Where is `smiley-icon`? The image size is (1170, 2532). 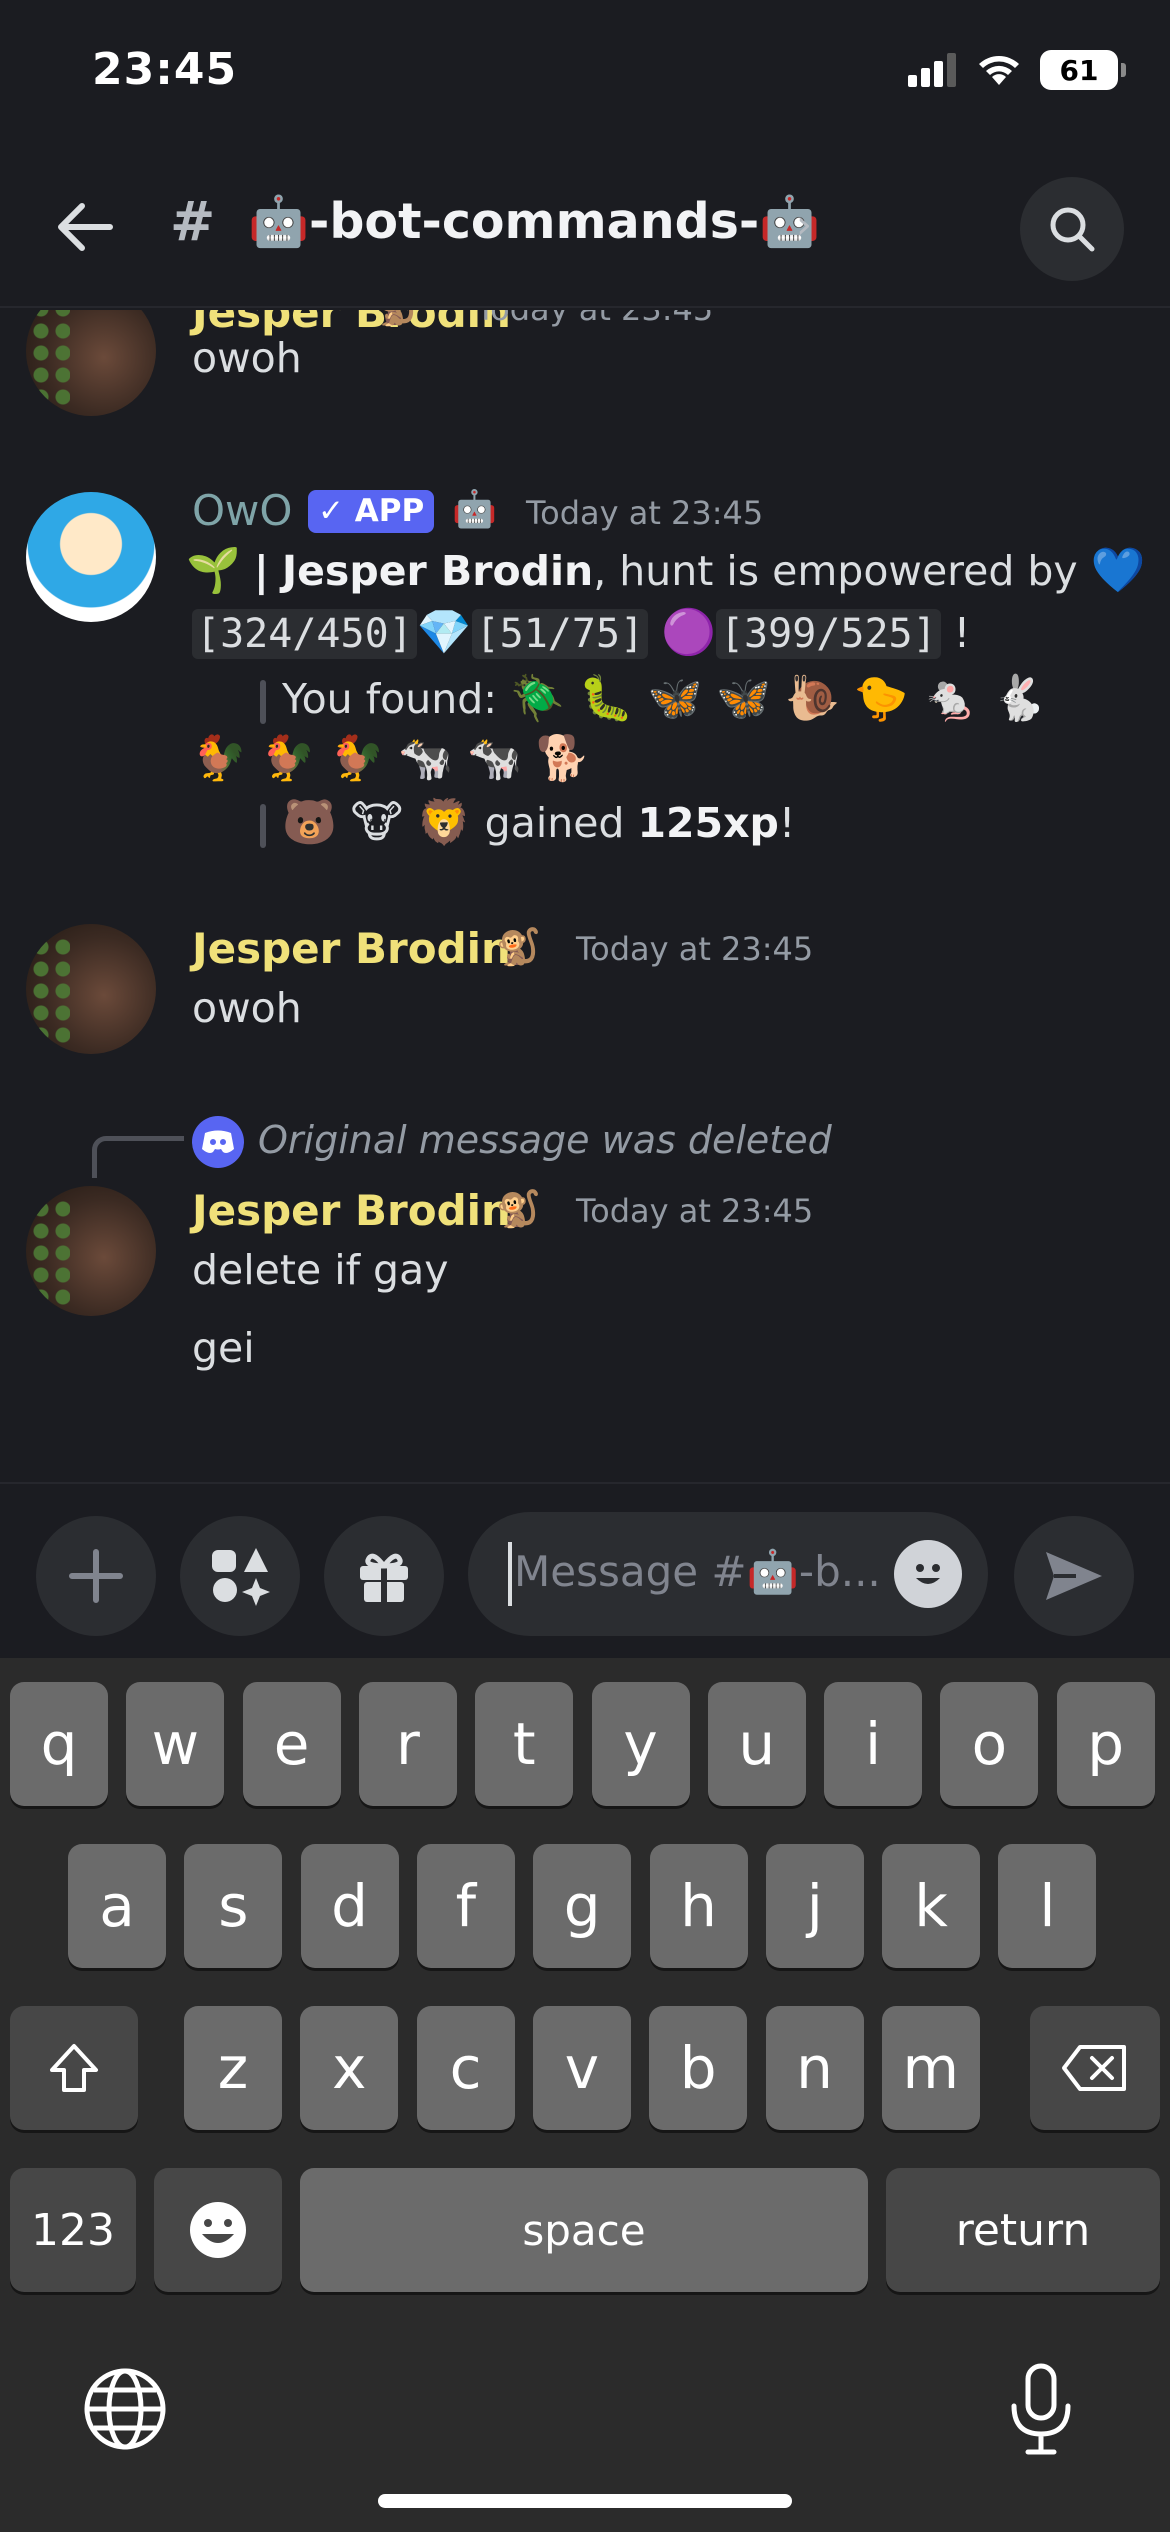
smiley-icon is located at coordinates (928, 1574).